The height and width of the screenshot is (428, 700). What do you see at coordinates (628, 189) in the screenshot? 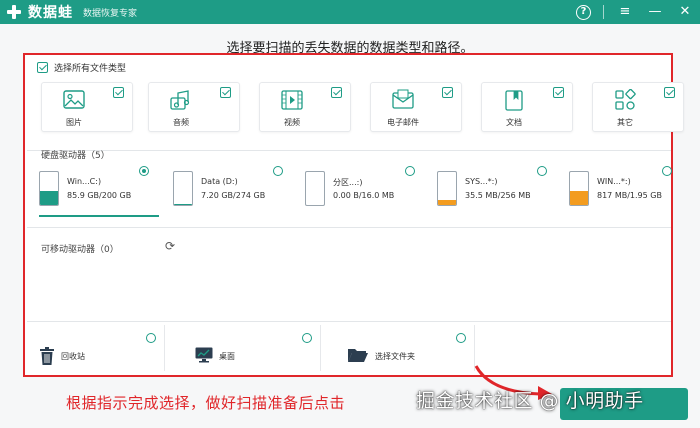
I see `drive-win: WIN...*:) 817 MB/1.95 GB` at bounding box center [628, 189].